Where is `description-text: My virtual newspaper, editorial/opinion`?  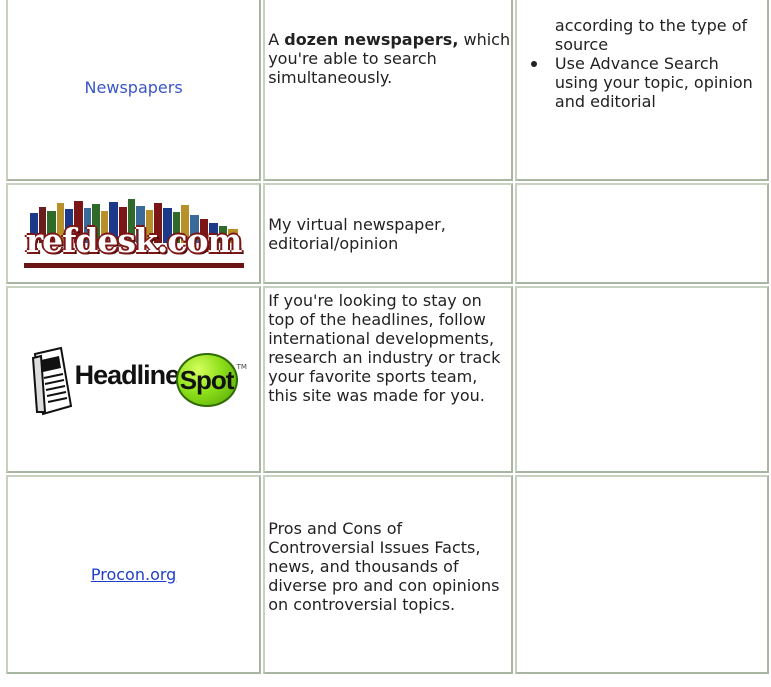 description-text: My virtual newspaper, editorial/opinion is located at coordinates (357, 234).